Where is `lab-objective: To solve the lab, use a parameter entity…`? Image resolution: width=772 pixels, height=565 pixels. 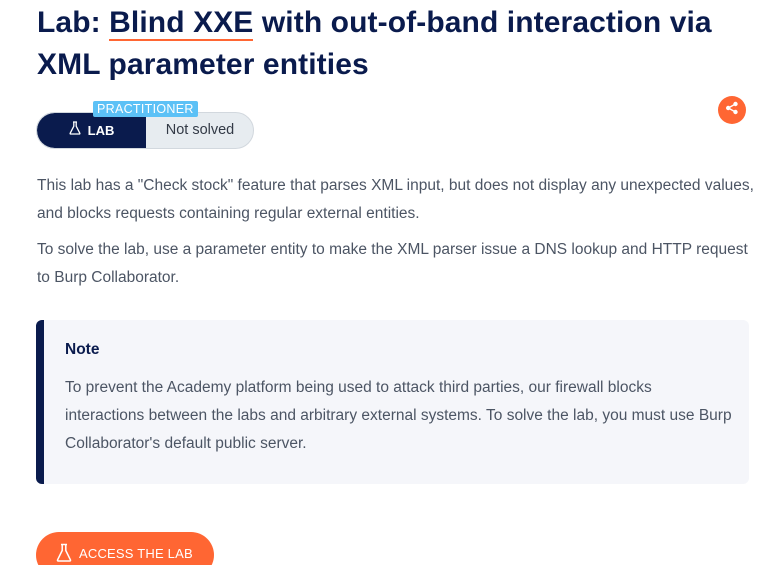 lab-objective: To solve the lab, use a parameter entity… is located at coordinates (392, 263).